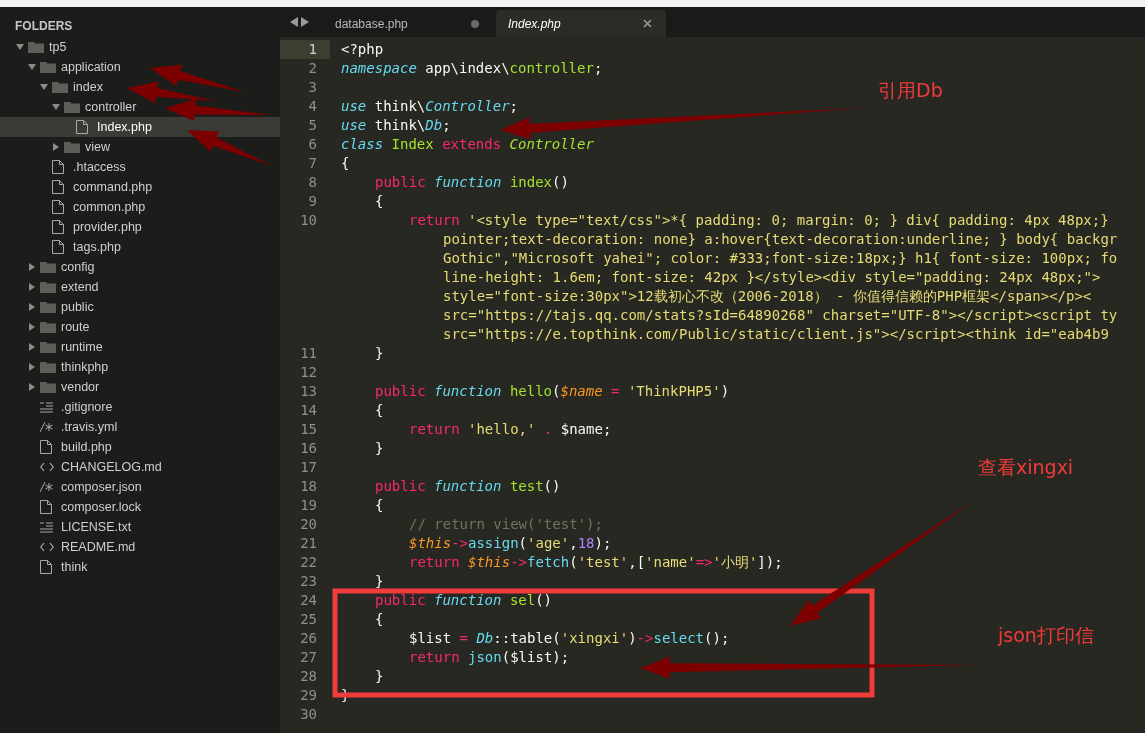 The height and width of the screenshot is (733, 1145). Describe the element at coordinates (308, 448) in the screenshot. I see `line-number: 16` at that location.